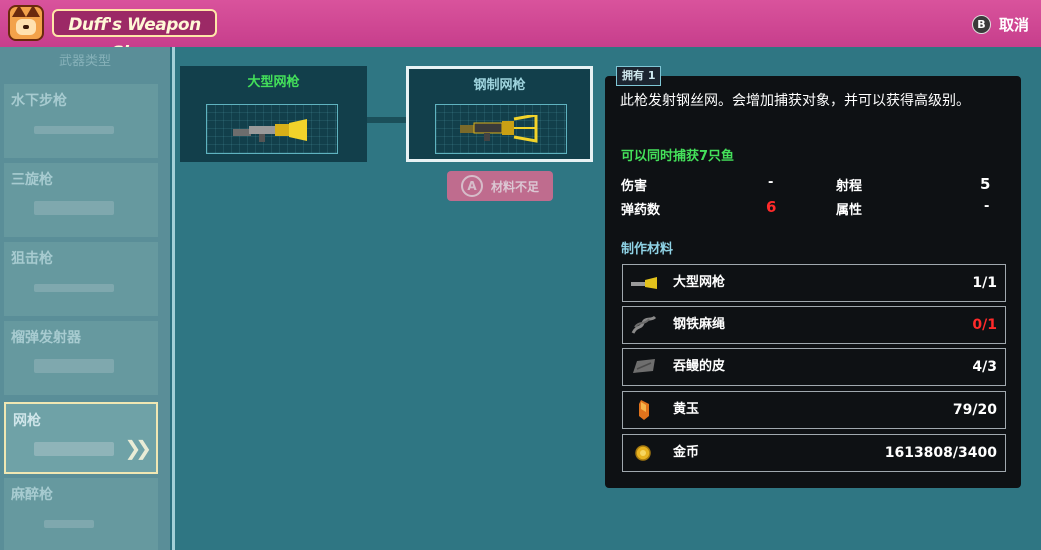 The height and width of the screenshot is (550, 1041). I want to click on material-name: 金币, so click(686, 452).